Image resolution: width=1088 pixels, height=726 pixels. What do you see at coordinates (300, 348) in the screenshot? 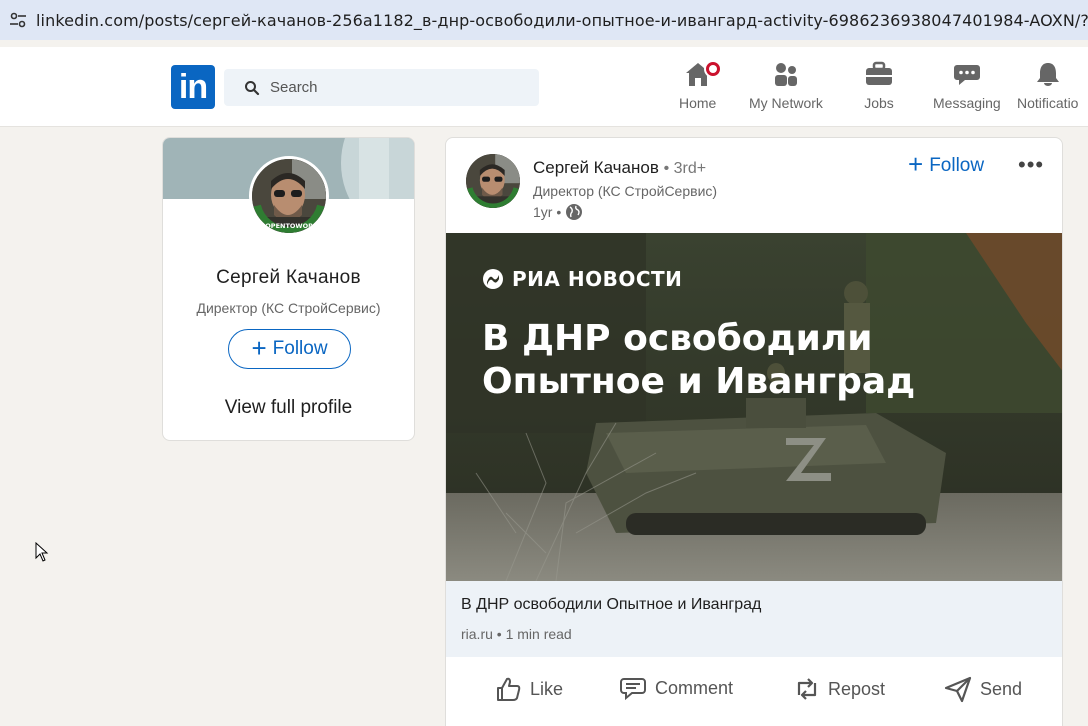
I see `profile-follow-label: Follow` at bounding box center [300, 348].